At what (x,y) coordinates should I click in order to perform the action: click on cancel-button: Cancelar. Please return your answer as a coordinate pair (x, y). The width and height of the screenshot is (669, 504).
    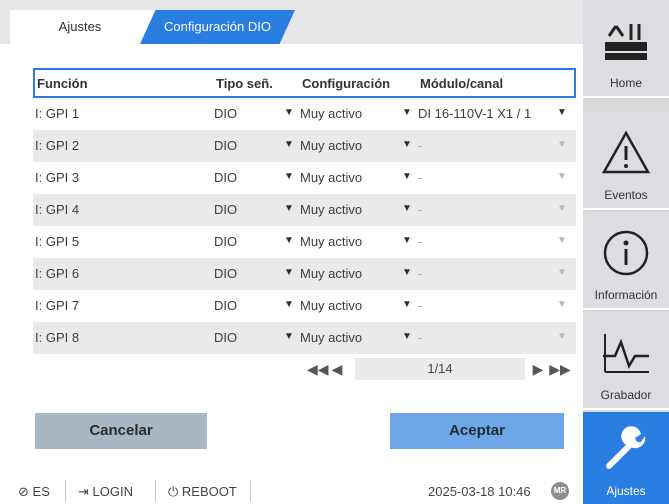
    Looking at the image, I should click on (121, 431).